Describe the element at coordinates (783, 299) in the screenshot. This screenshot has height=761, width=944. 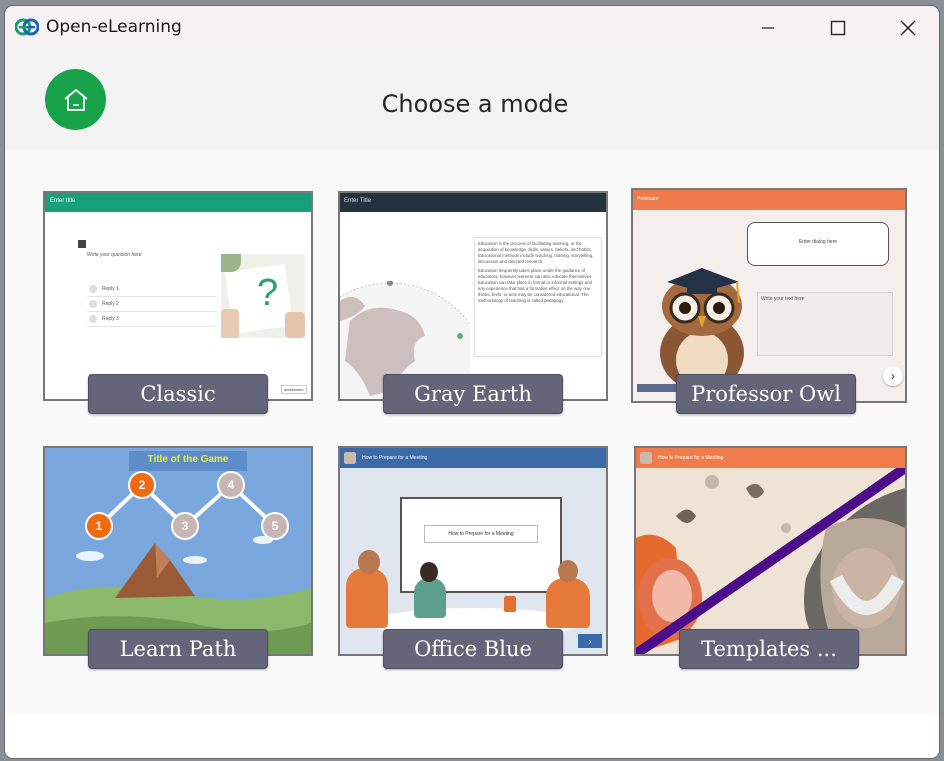
I see `preview-text: Write your text here` at that location.